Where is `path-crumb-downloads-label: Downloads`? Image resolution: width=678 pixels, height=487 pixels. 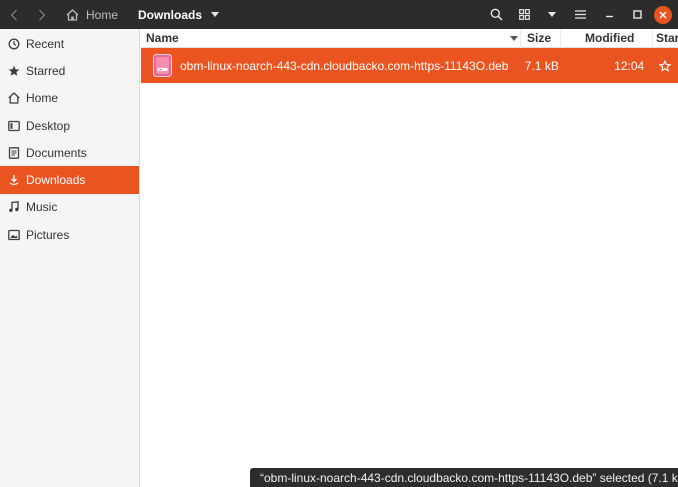 path-crumb-downloads-label: Downloads is located at coordinates (170, 14).